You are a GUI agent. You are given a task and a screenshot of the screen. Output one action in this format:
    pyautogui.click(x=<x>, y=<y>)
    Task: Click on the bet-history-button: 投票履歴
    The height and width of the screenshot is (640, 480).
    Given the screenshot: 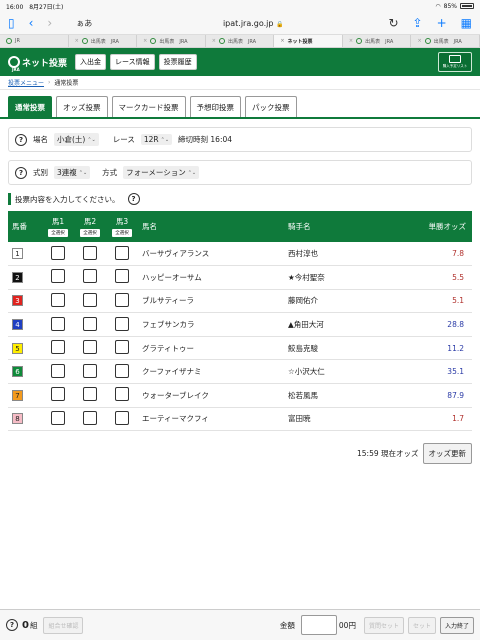 What is the action you would take?
    pyautogui.click(x=177, y=62)
    